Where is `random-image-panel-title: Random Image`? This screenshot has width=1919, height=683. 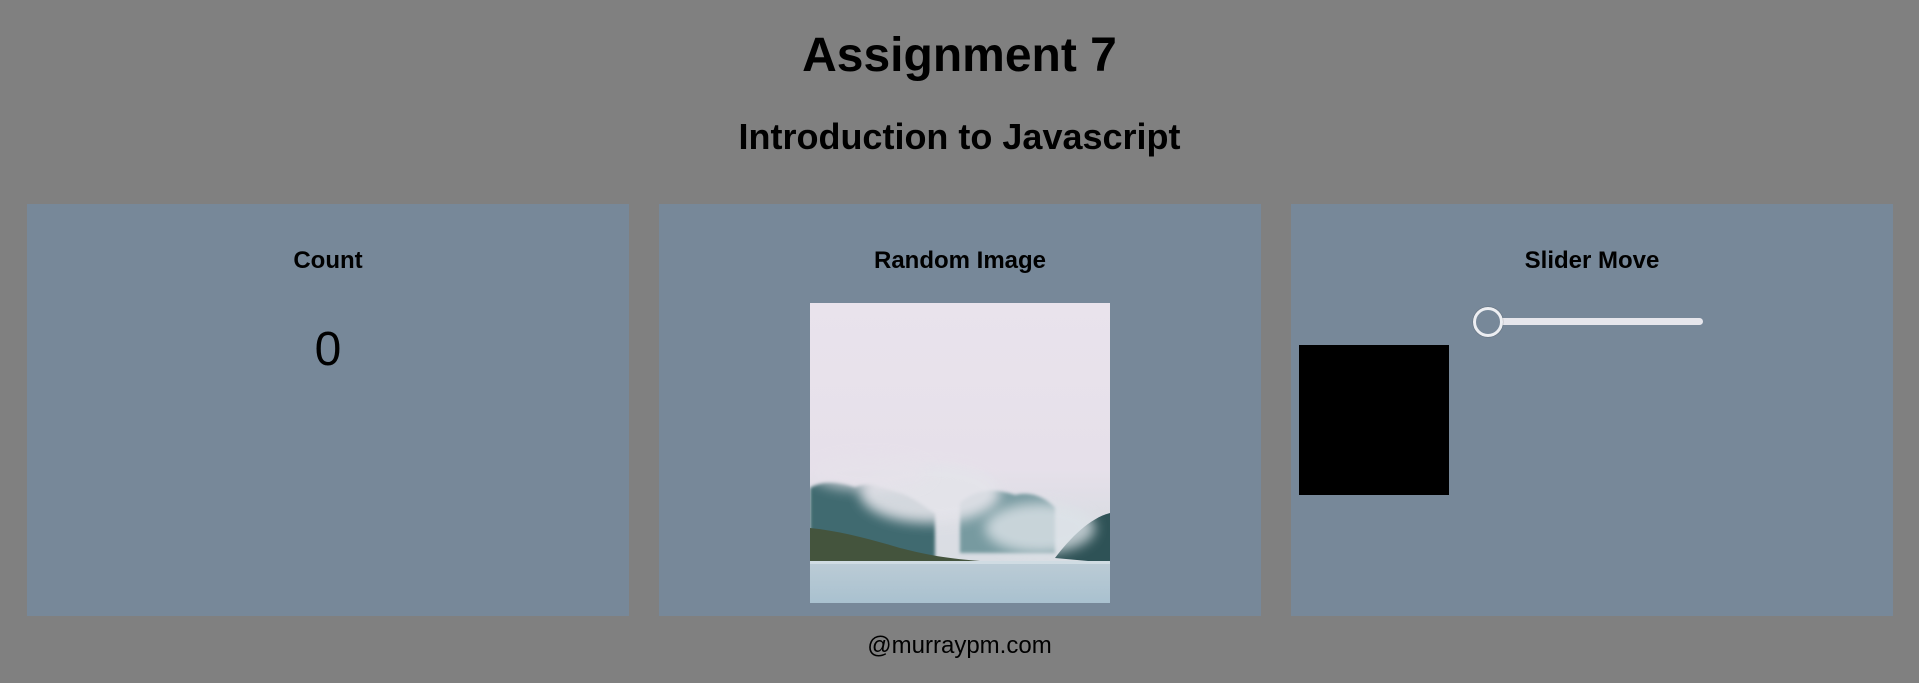
random-image-panel-title: Random Image is located at coordinates (960, 260).